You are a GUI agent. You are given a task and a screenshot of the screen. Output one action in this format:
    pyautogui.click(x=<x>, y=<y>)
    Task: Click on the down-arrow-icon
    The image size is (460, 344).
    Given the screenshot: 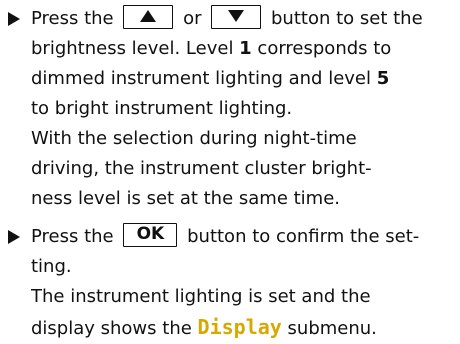 What is the action you would take?
    pyautogui.click(x=236, y=16)
    